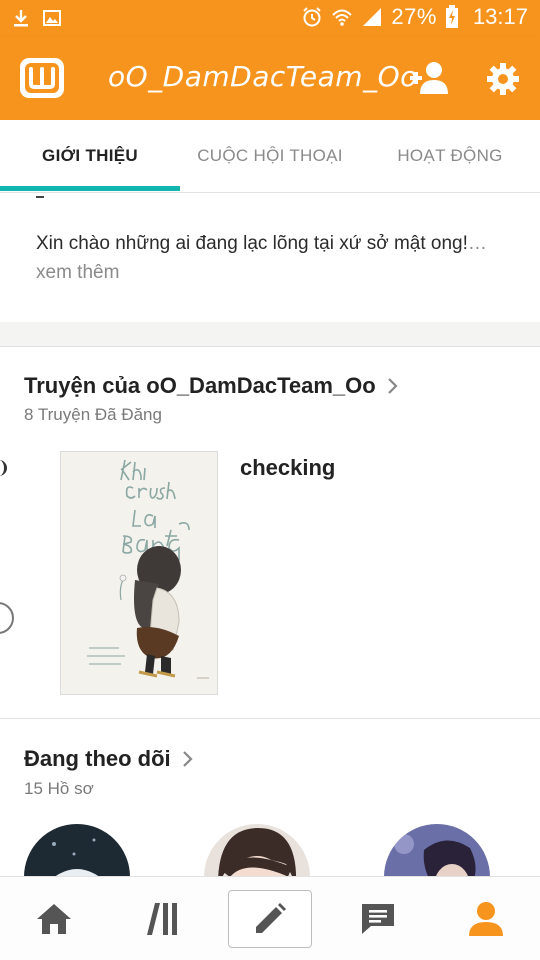 This screenshot has width=540, height=960. I want to click on carousel-prev-fragment, so click(3, 468).